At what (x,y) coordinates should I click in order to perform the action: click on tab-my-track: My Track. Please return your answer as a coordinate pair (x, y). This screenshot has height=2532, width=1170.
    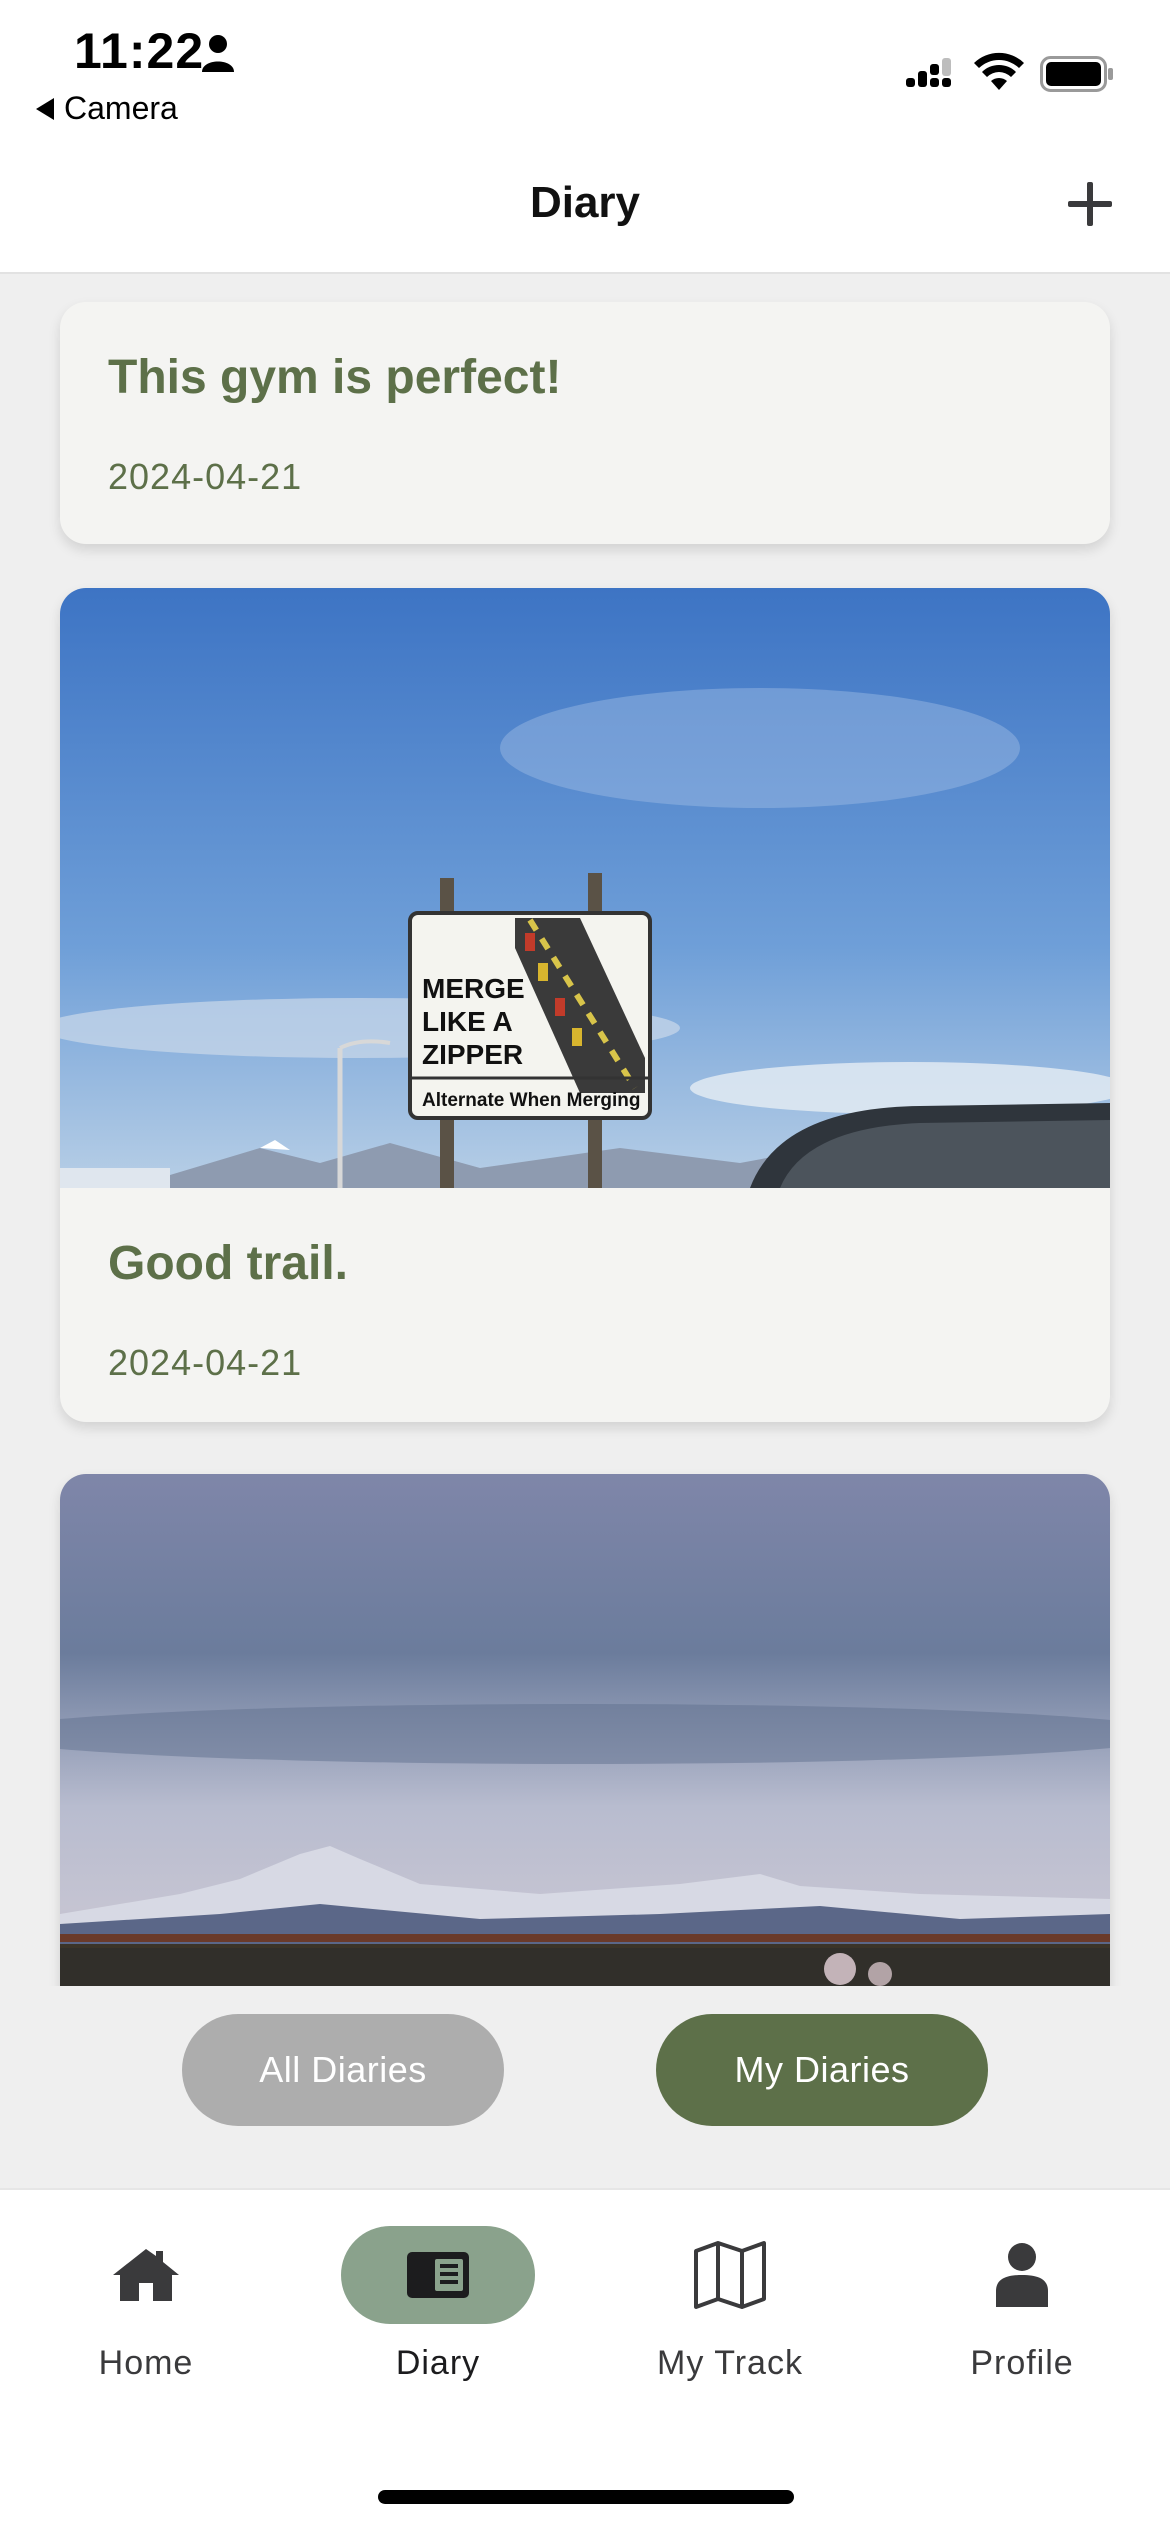
    Looking at the image, I should click on (730, 2311).